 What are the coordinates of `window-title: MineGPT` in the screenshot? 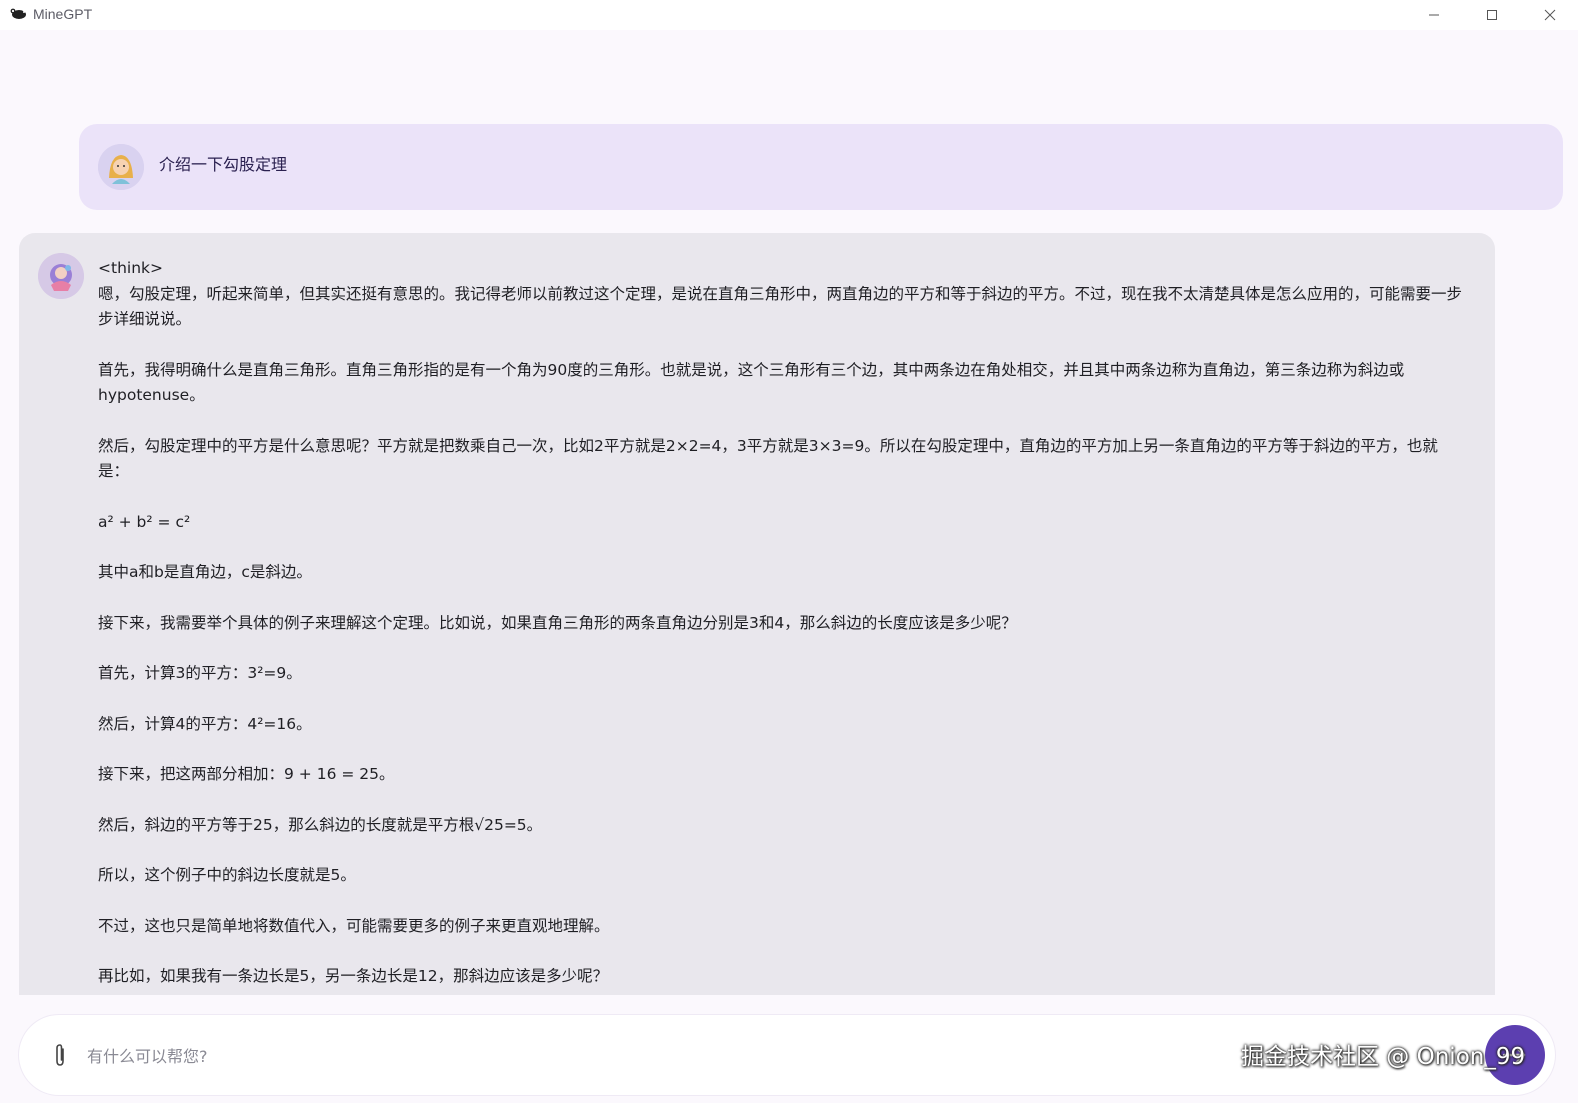 It's located at (63, 14).